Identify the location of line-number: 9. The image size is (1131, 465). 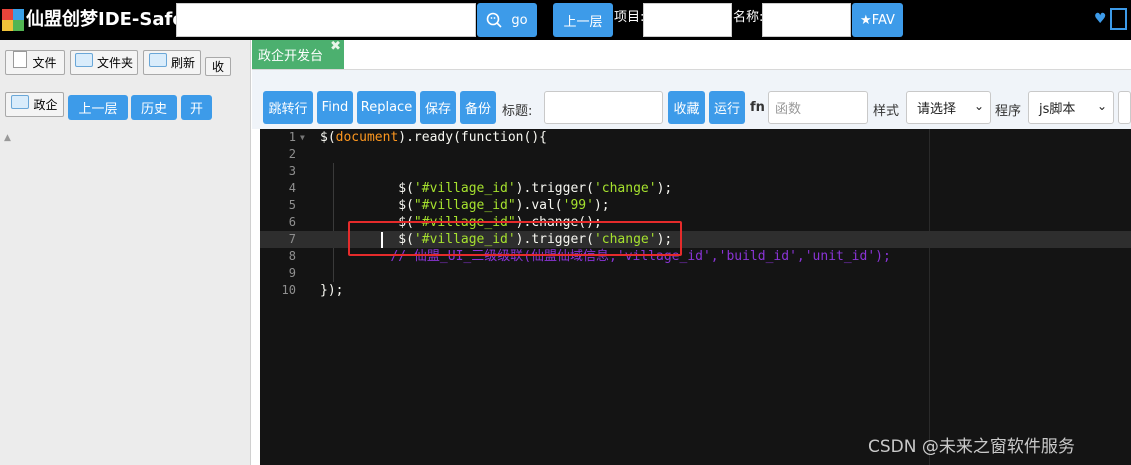
(292, 273).